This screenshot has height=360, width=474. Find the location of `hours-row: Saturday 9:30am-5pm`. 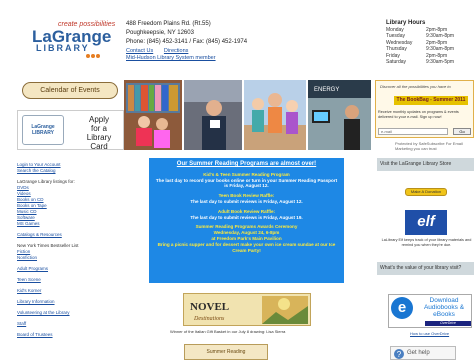

hours-row: Saturday 9:30am-5pm is located at coordinates (420, 62).